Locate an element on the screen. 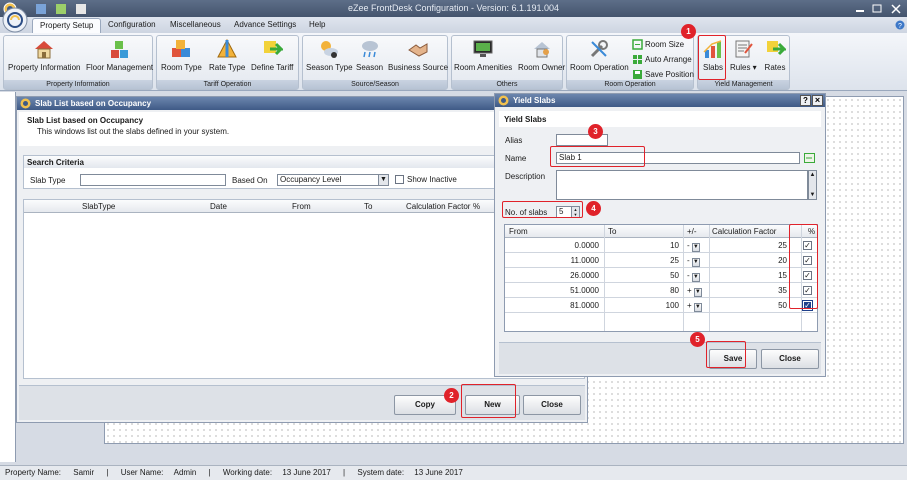  table-row: 26.0000 50 - ▼ 15 ✓ is located at coordinates (661, 276).